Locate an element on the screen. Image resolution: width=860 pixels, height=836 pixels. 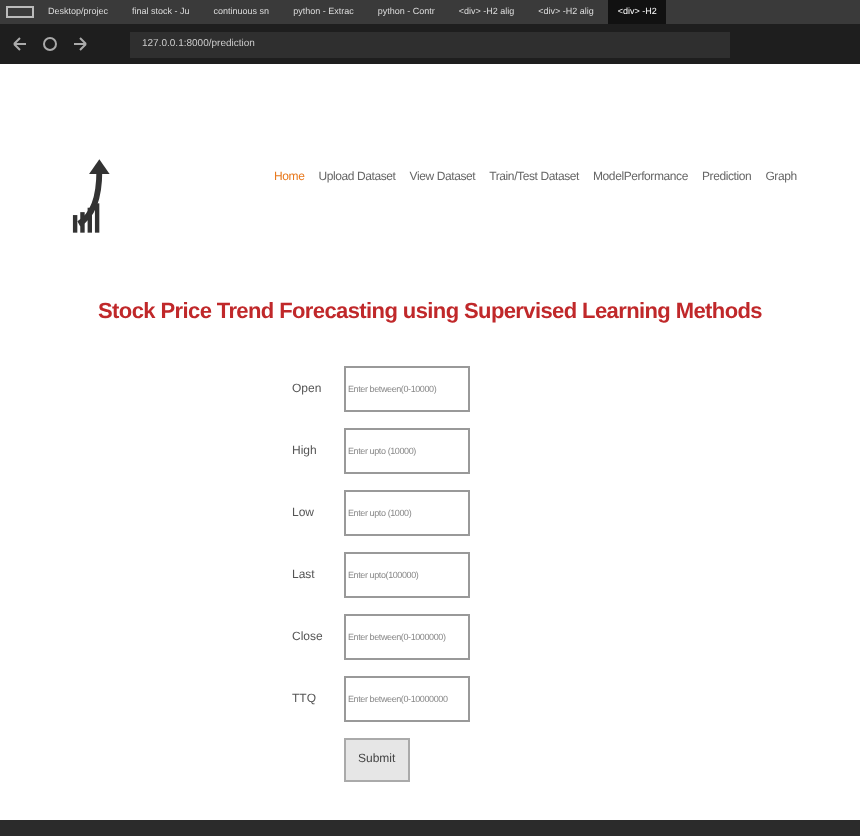
navigation-icons is located at coordinates (50, 44).